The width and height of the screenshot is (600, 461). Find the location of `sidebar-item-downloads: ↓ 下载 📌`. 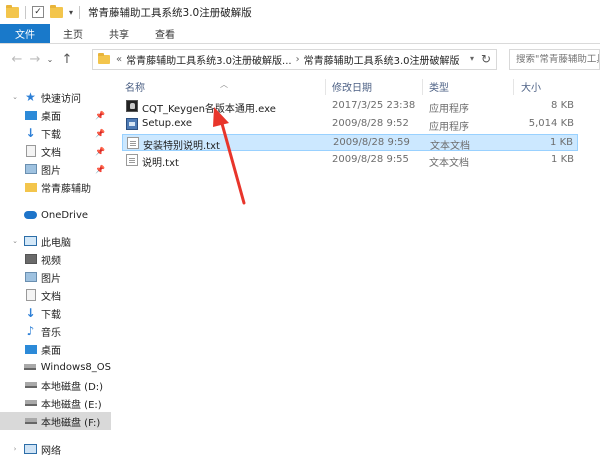

sidebar-item-downloads: ↓ 下载 📌 is located at coordinates (55, 133).